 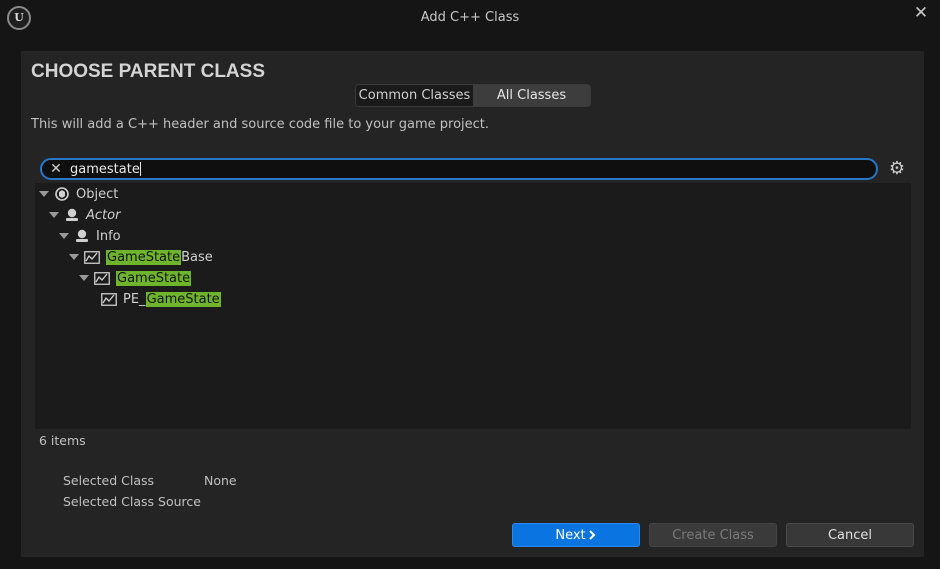 What do you see at coordinates (56, 169) in the screenshot?
I see `clear-search-icon: ✕` at bounding box center [56, 169].